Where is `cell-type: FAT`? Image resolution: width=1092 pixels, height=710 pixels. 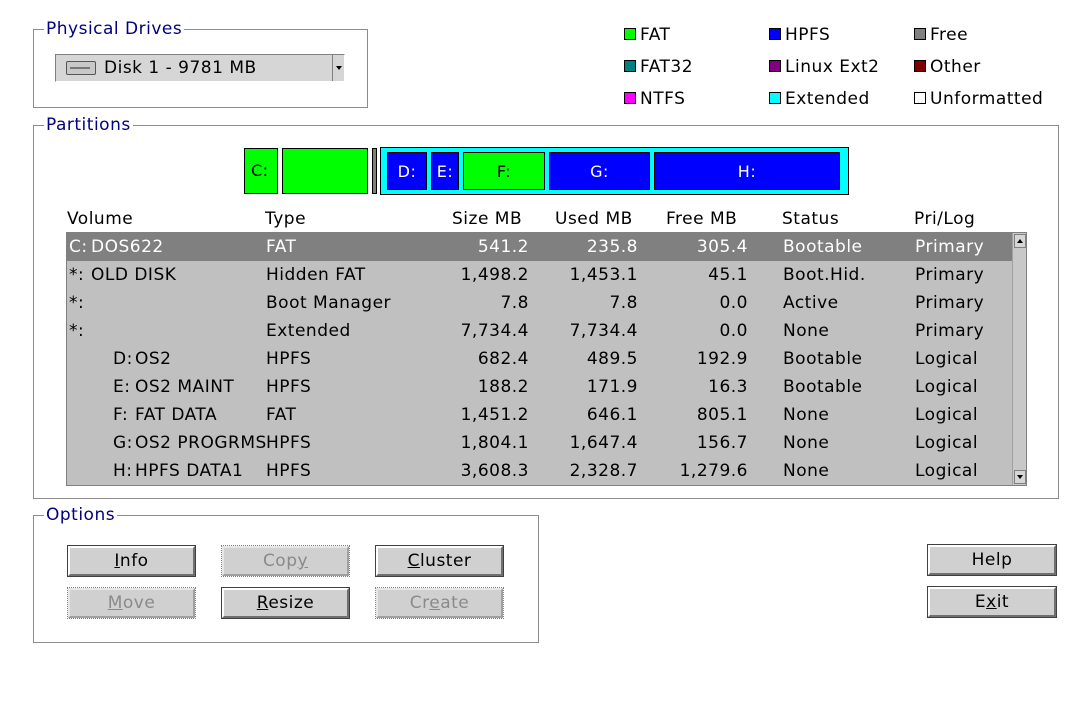
cell-type: FAT is located at coordinates (281, 415).